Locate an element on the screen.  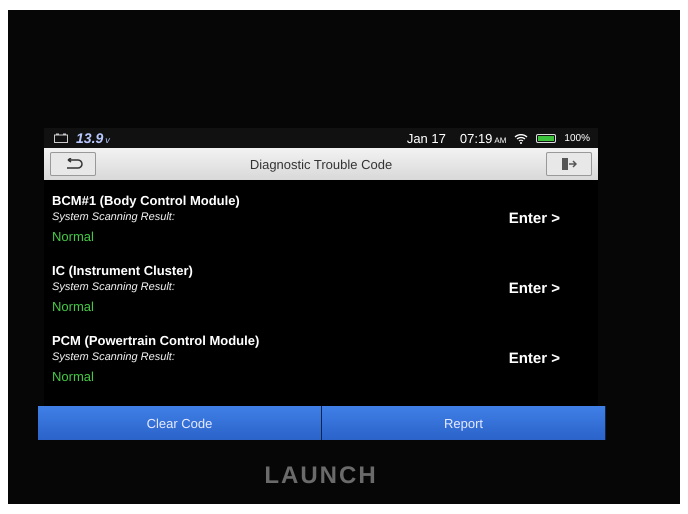
module-name: PCM (Powertrain Control Module) is located at coordinates (156, 340).